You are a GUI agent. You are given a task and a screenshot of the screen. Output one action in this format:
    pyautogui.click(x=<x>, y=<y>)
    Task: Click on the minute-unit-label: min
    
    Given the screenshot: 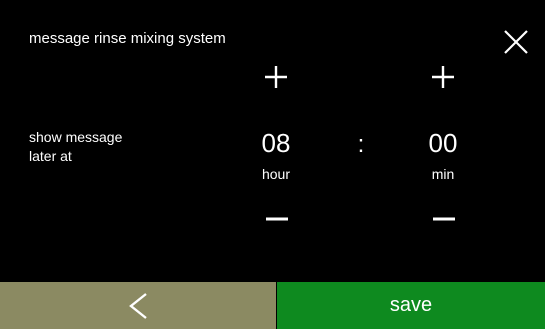 What is the action you would take?
    pyautogui.click(x=443, y=174)
    